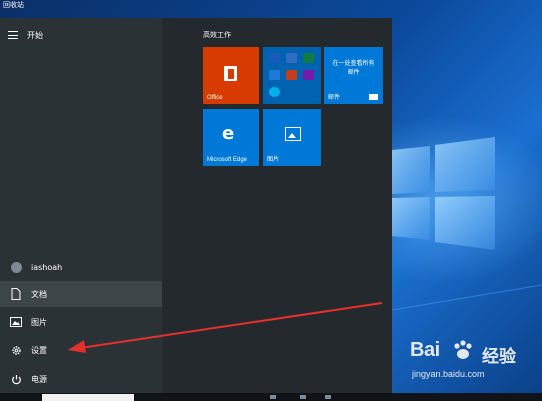 This screenshot has width=542, height=401. I want to click on baidu-paw-icon, so click(463, 349).